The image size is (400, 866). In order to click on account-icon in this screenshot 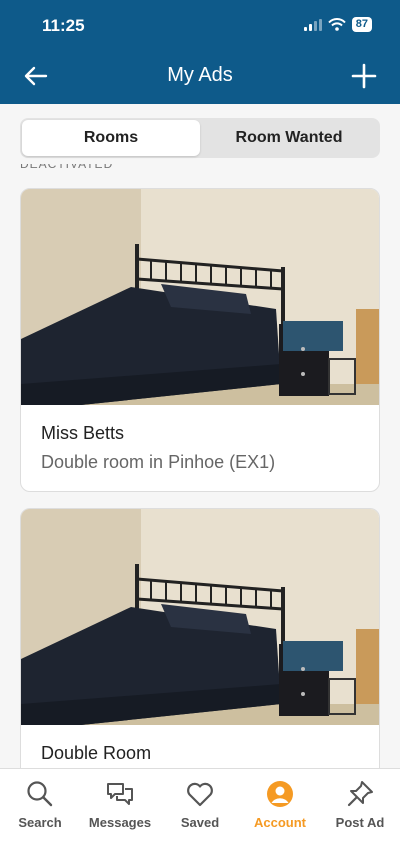, I will do `click(280, 794)`.